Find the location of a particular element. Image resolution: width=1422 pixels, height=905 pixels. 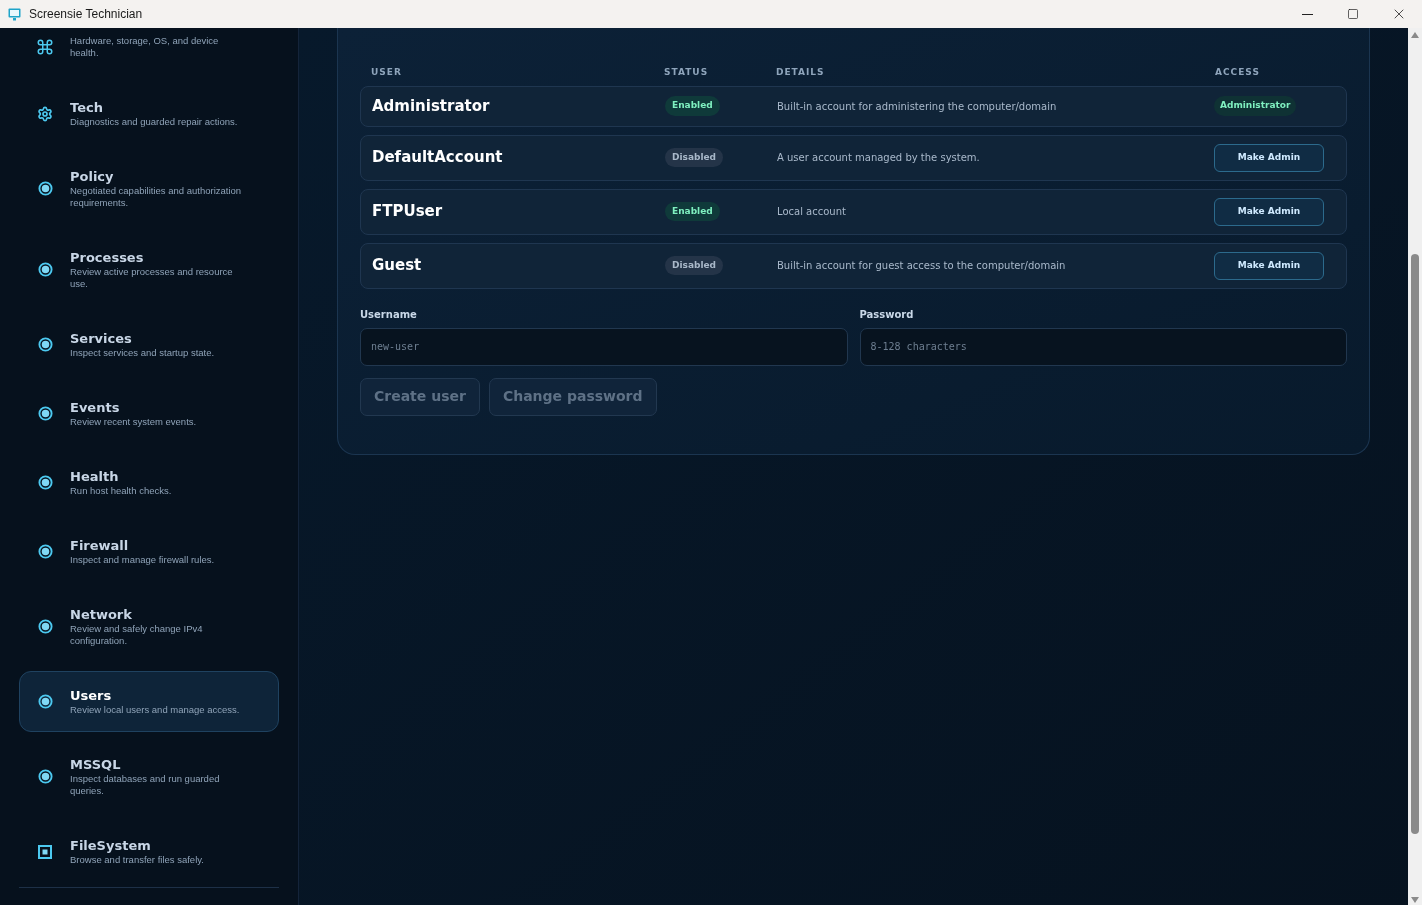

sidebar-item: Hardware, storage, OS, and device health. is located at coordinates (149, 52).